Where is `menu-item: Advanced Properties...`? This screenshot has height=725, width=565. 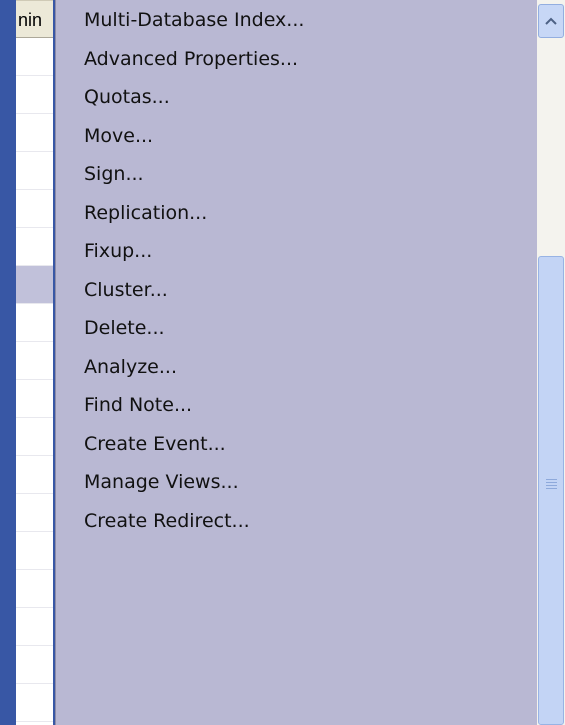 menu-item: Advanced Properties... is located at coordinates (296, 59).